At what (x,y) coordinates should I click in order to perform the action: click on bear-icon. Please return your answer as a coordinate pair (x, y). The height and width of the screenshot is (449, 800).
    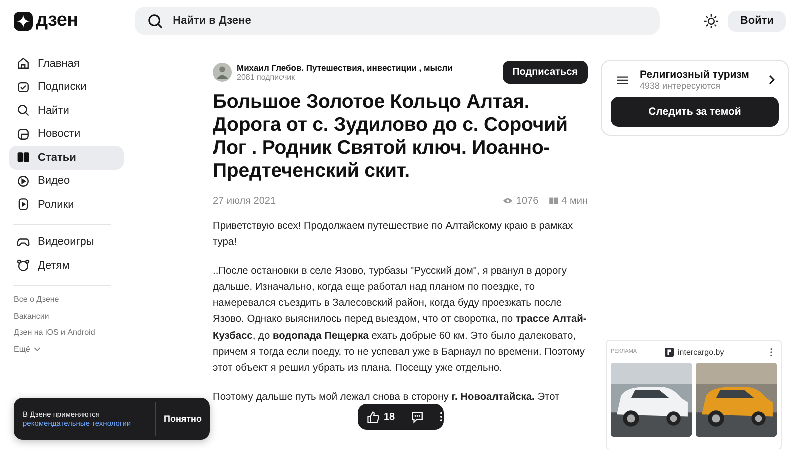
    Looking at the image, I should click on (23, 265).